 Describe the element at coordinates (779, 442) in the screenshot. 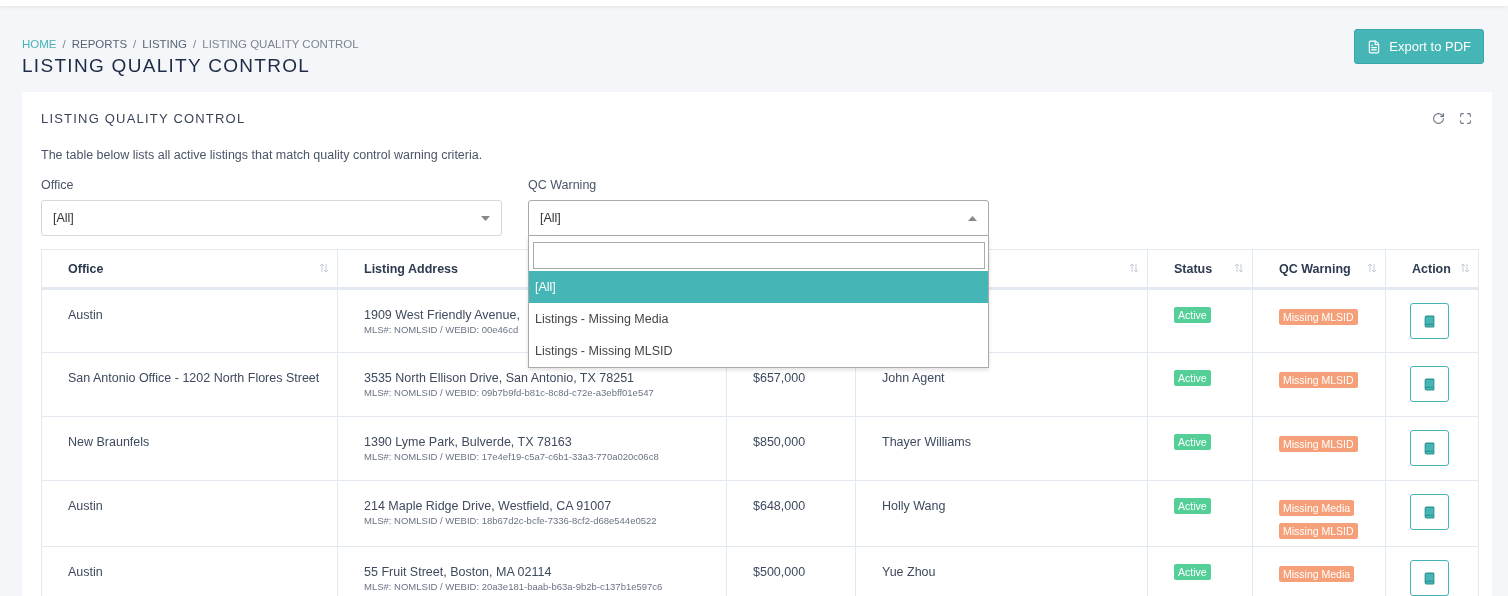

I see `price-text: $850,000` at that location.